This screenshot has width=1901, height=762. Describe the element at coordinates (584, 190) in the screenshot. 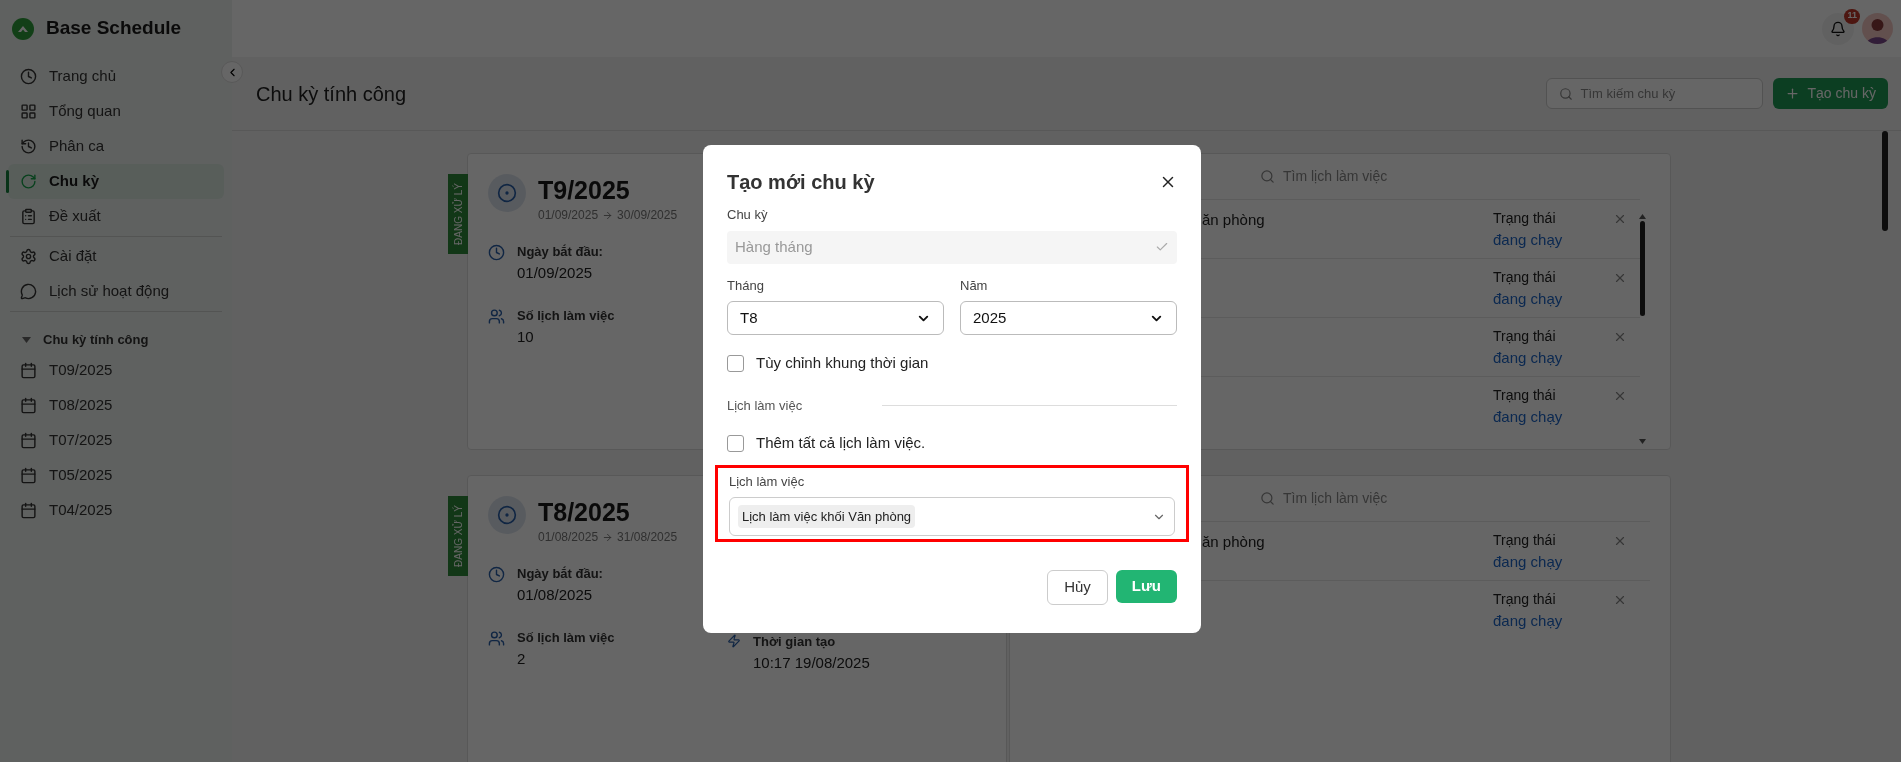

I see `cycle-title: T9/2025` at that location.